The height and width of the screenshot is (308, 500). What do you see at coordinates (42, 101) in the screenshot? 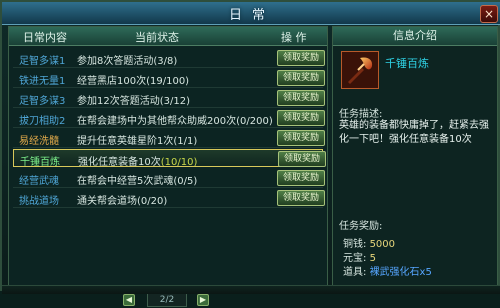
I see `task-name: 足智多谋3` at bounding box center [42, 101].